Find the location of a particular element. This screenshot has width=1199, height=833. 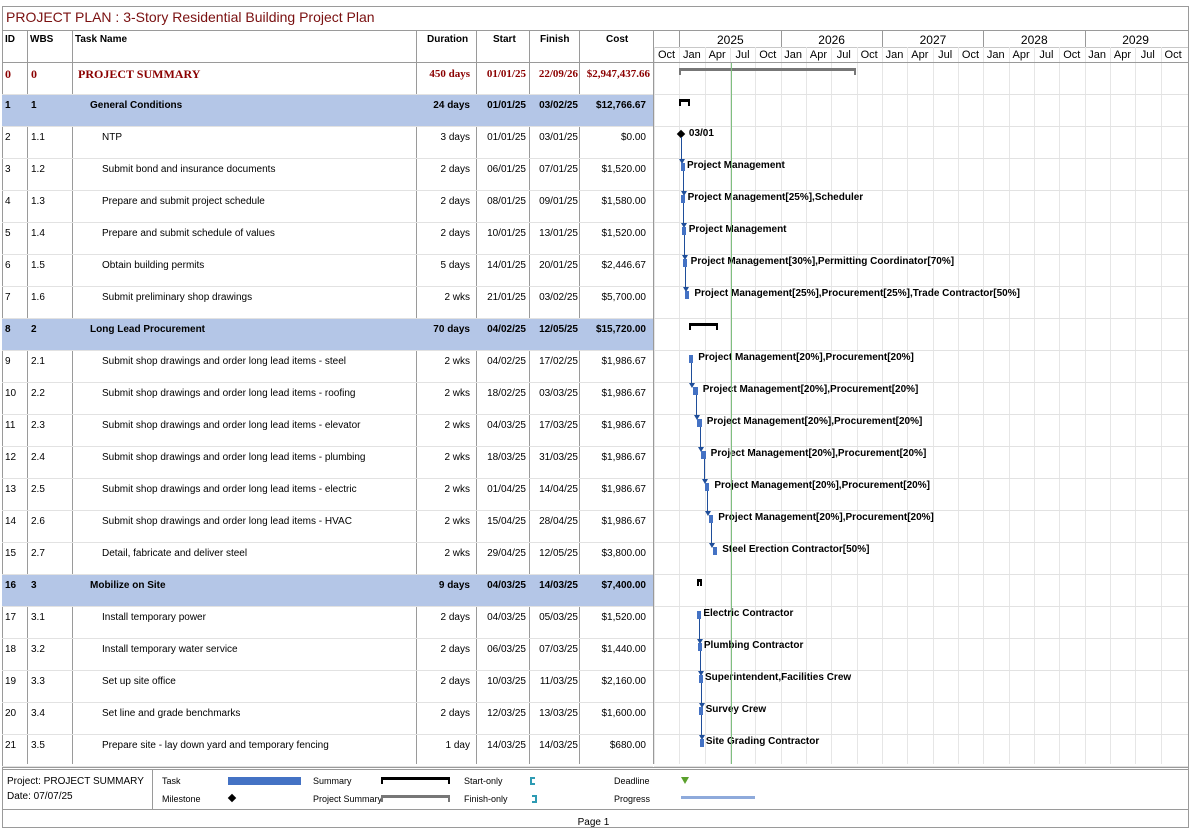

task-name: Detail, fabricate and deliver steel is located at coordinates (175, 553).